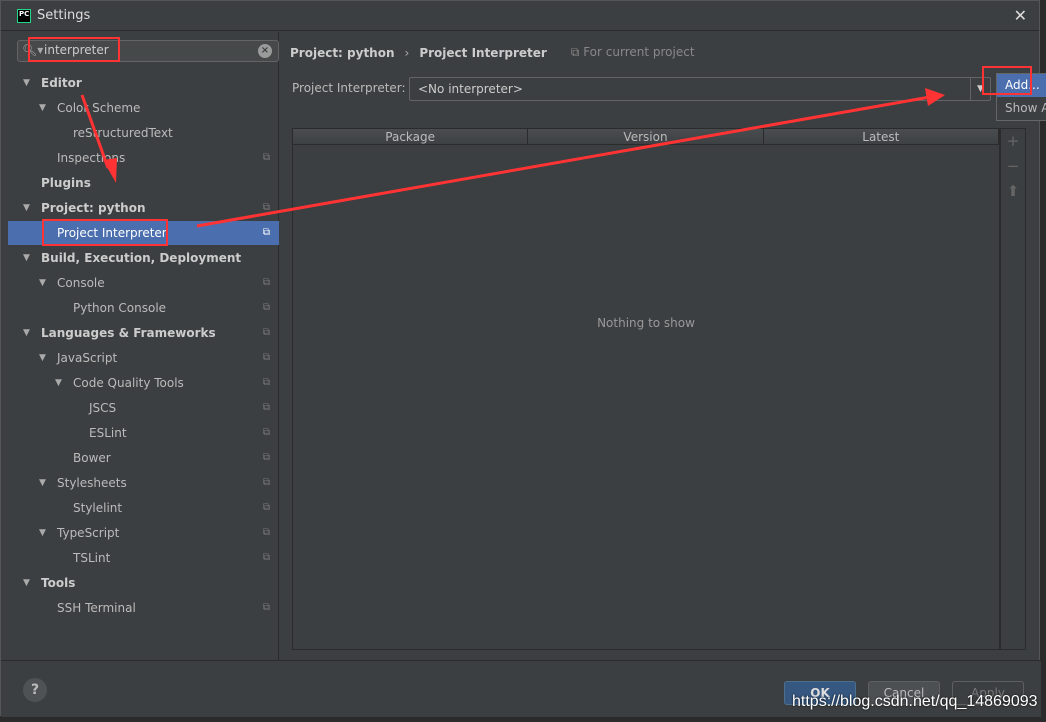 This screenshot has width=1046, height=722. What do you see at coordinates (632, 52) in the screenshot?
I see `scope-label: ⧉ For current project` at bounding box center [632, 52].